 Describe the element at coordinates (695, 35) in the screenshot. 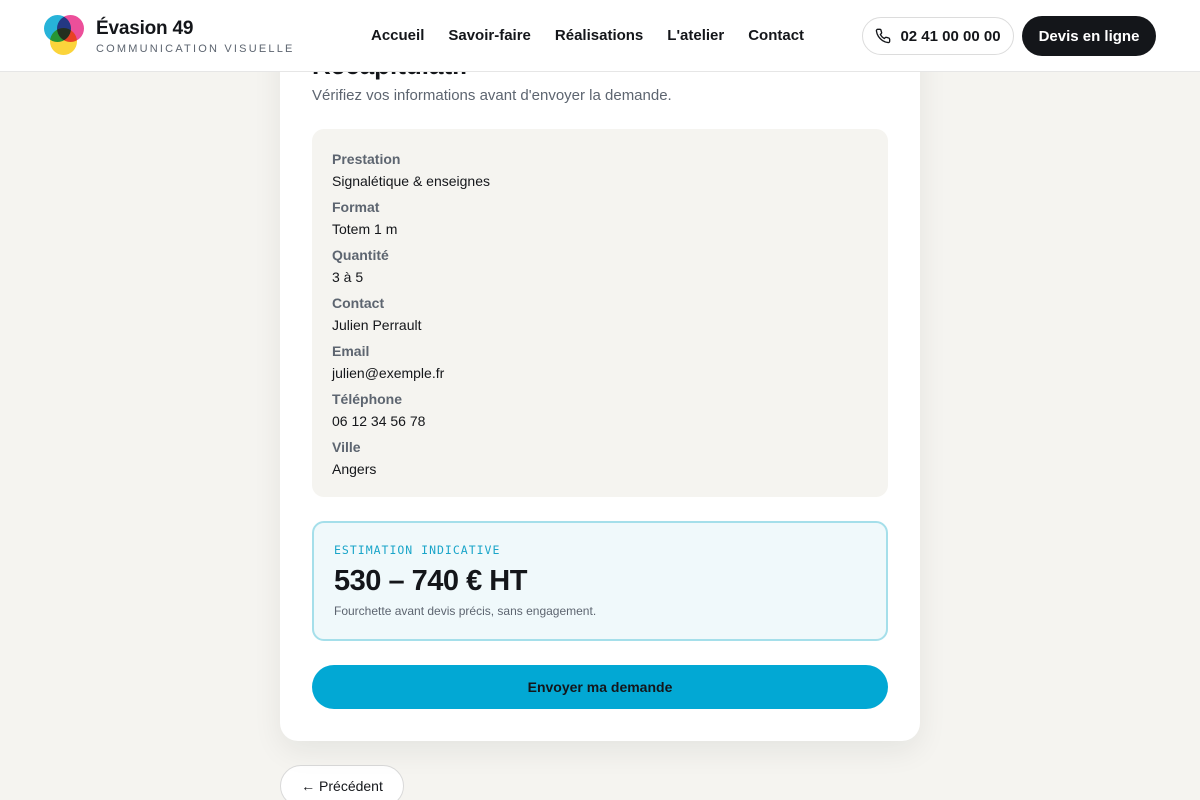

I see `nav-link-atelier: L'atelier` at that location.